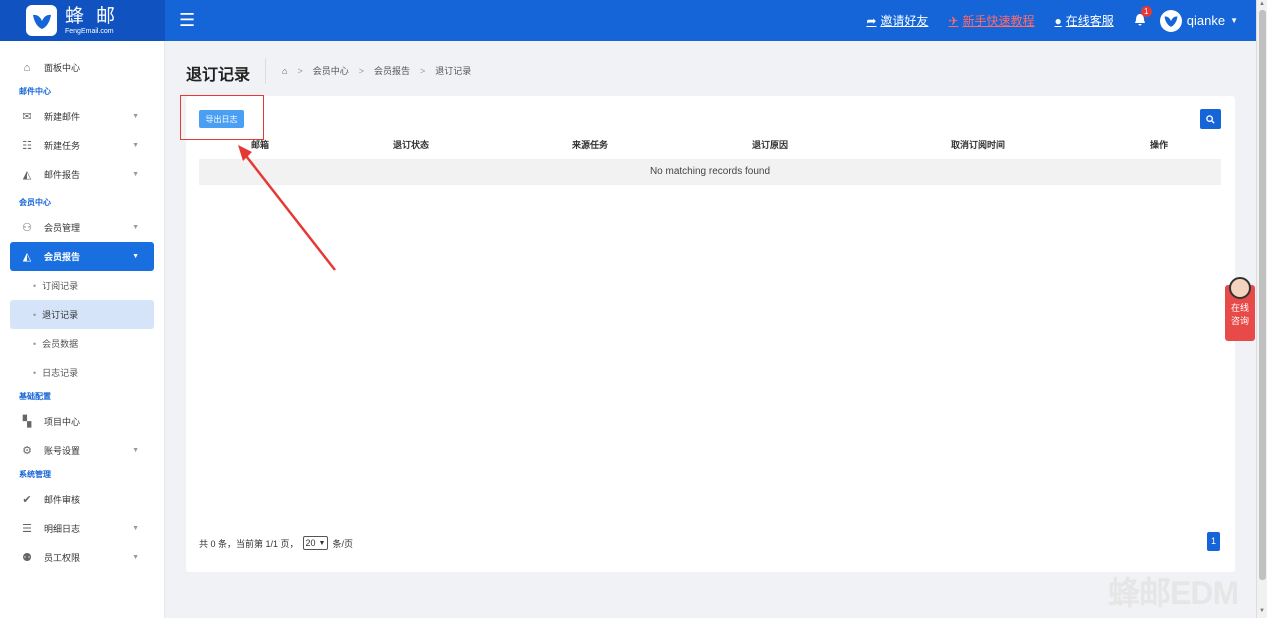  I want to click on scroll-down-icon: ▼, so click(1262, 611).